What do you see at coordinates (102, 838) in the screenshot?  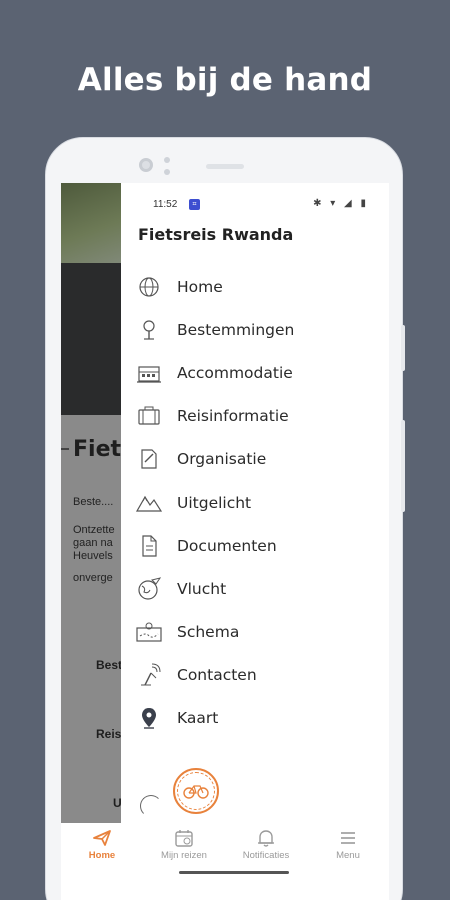 I see `plane-icon` at bounding box center [102, 838].